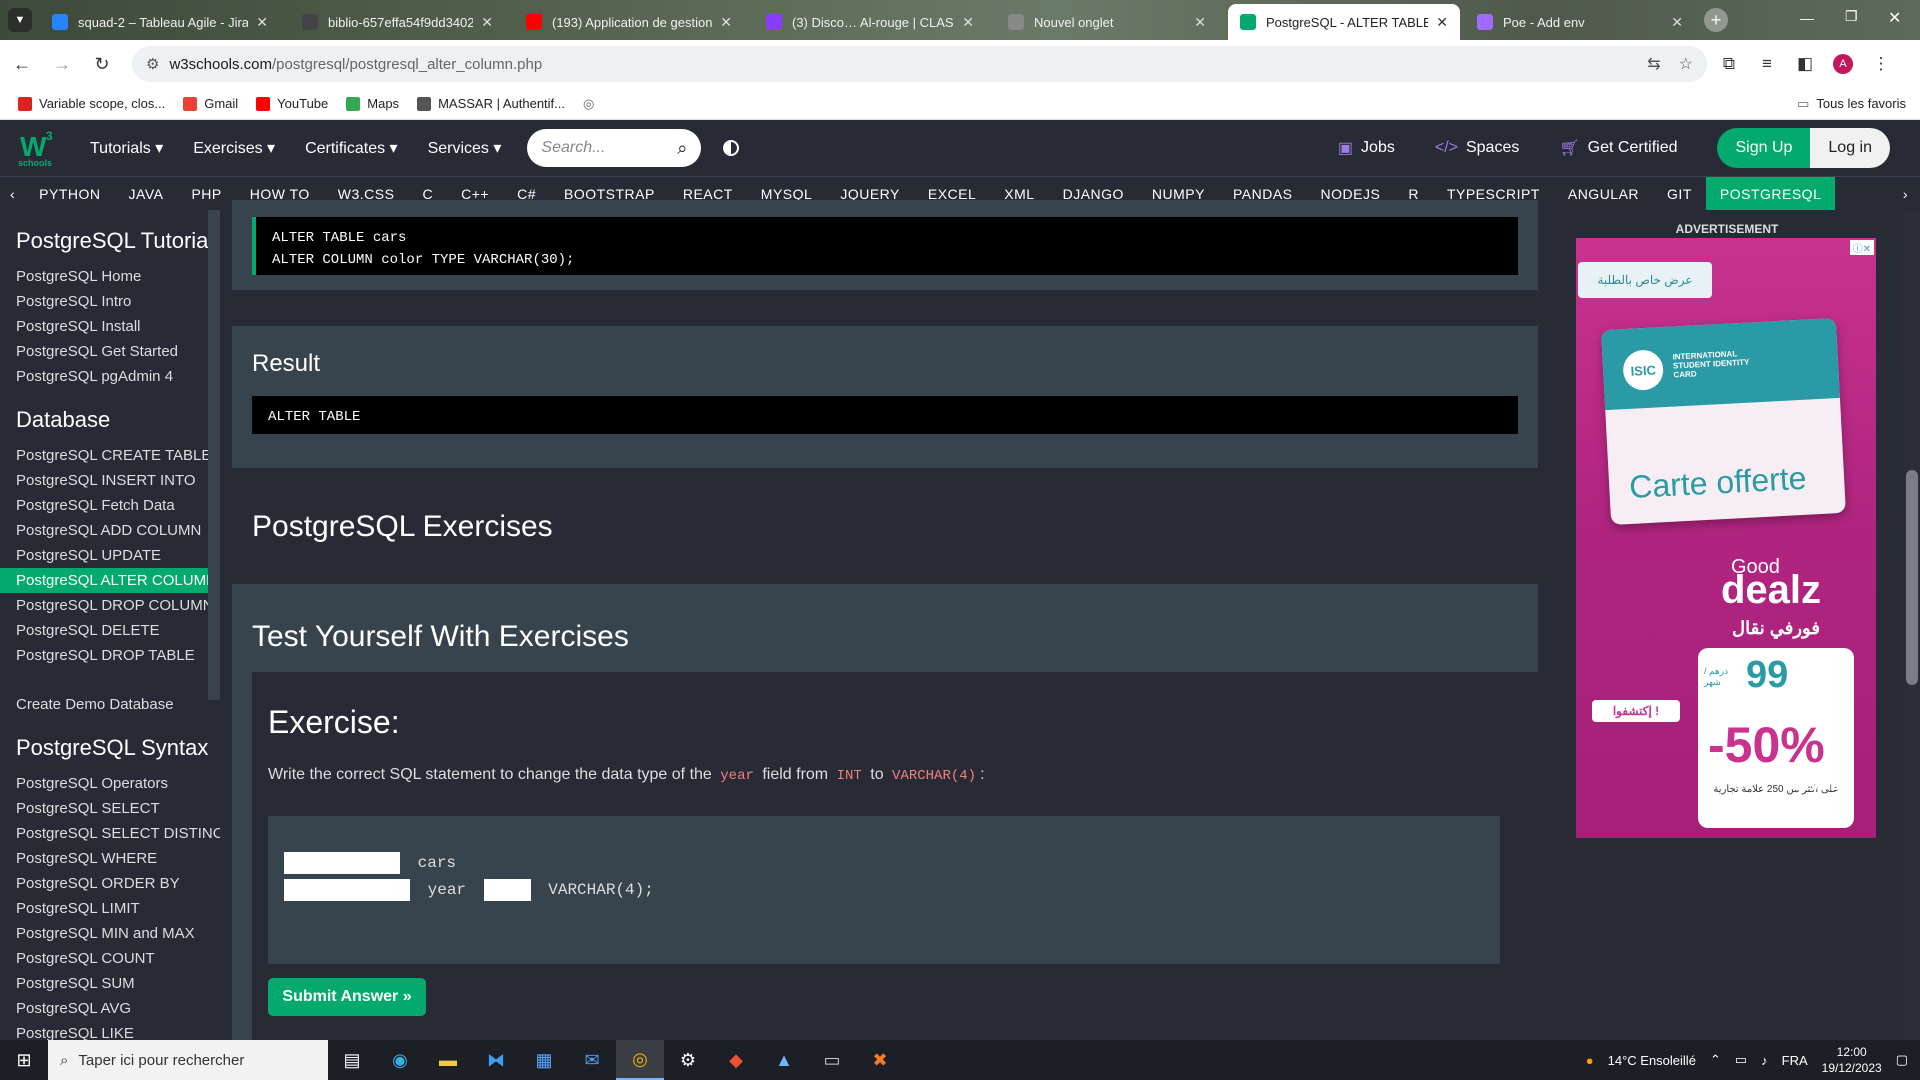 The width and height of the screenshot is (1920, 1080). I want to click on subnav-item: ANGULAR, so click(1603, 194).